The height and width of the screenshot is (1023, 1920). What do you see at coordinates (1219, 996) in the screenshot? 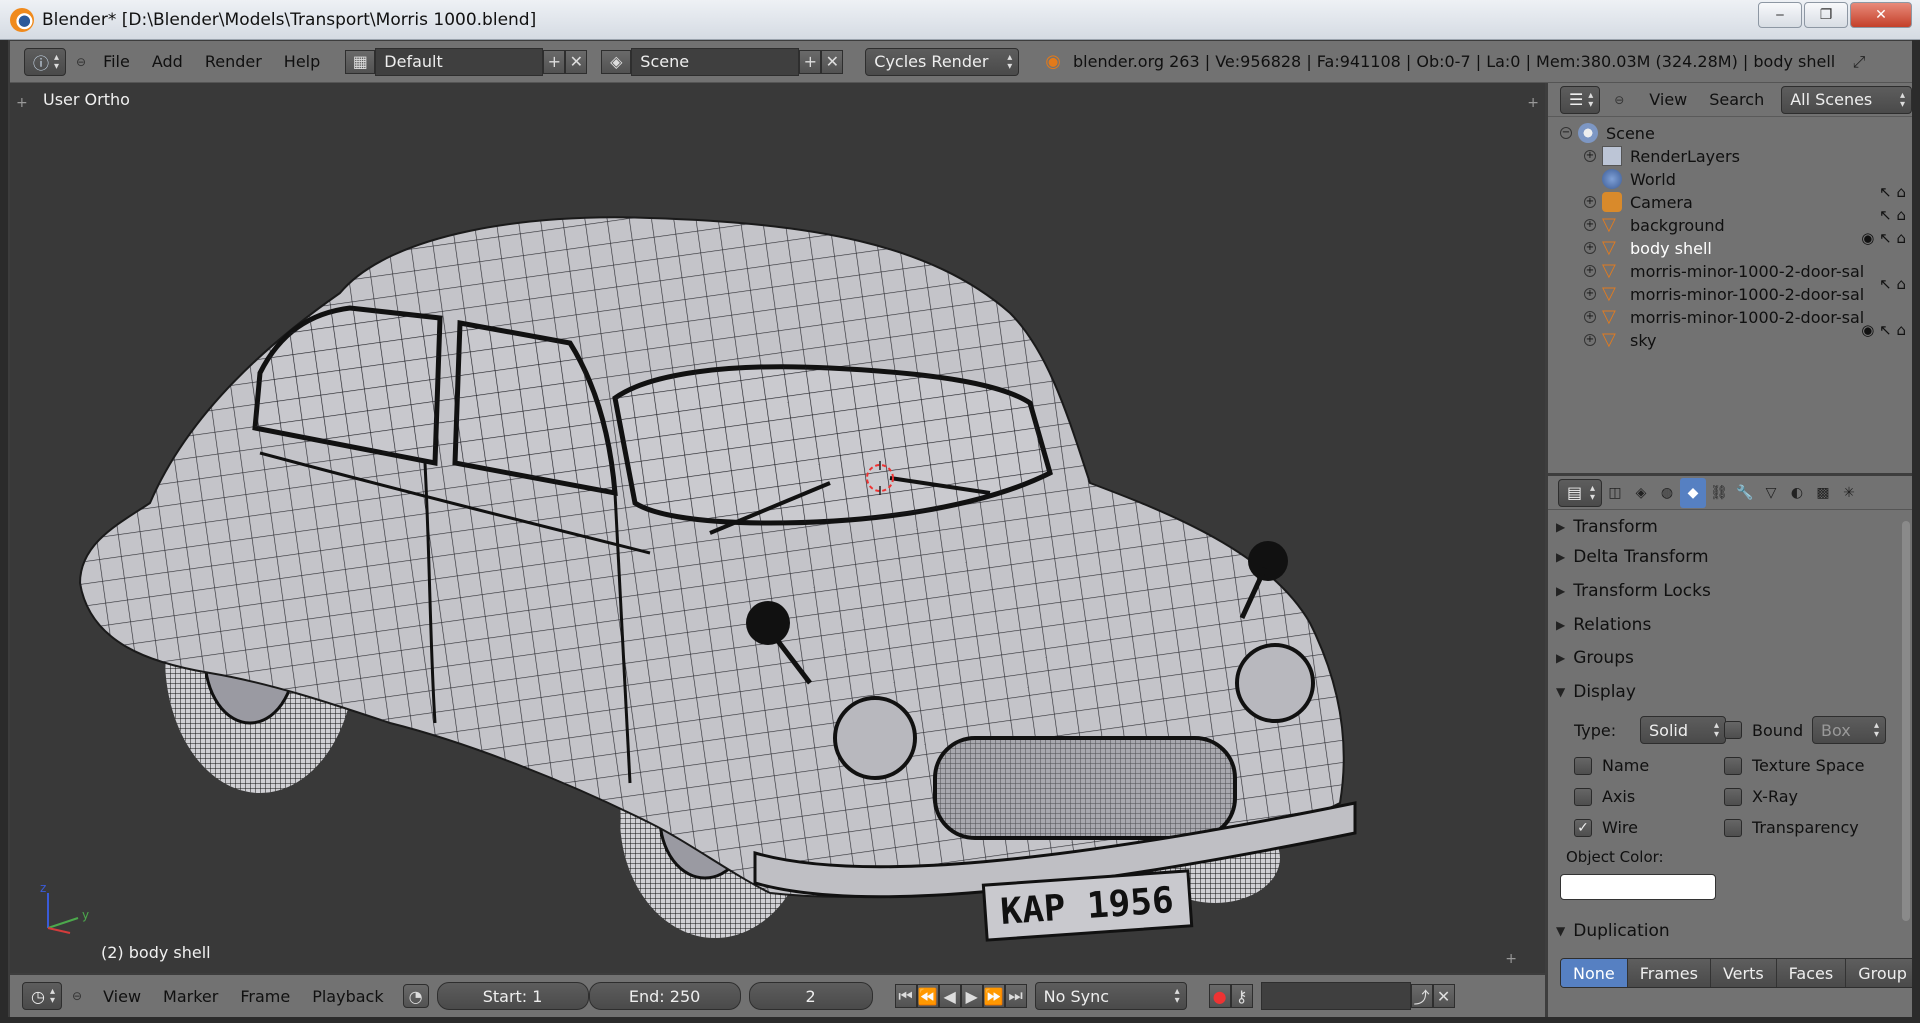
I see `record-icon: ●` at bounding box center [1219, 996].